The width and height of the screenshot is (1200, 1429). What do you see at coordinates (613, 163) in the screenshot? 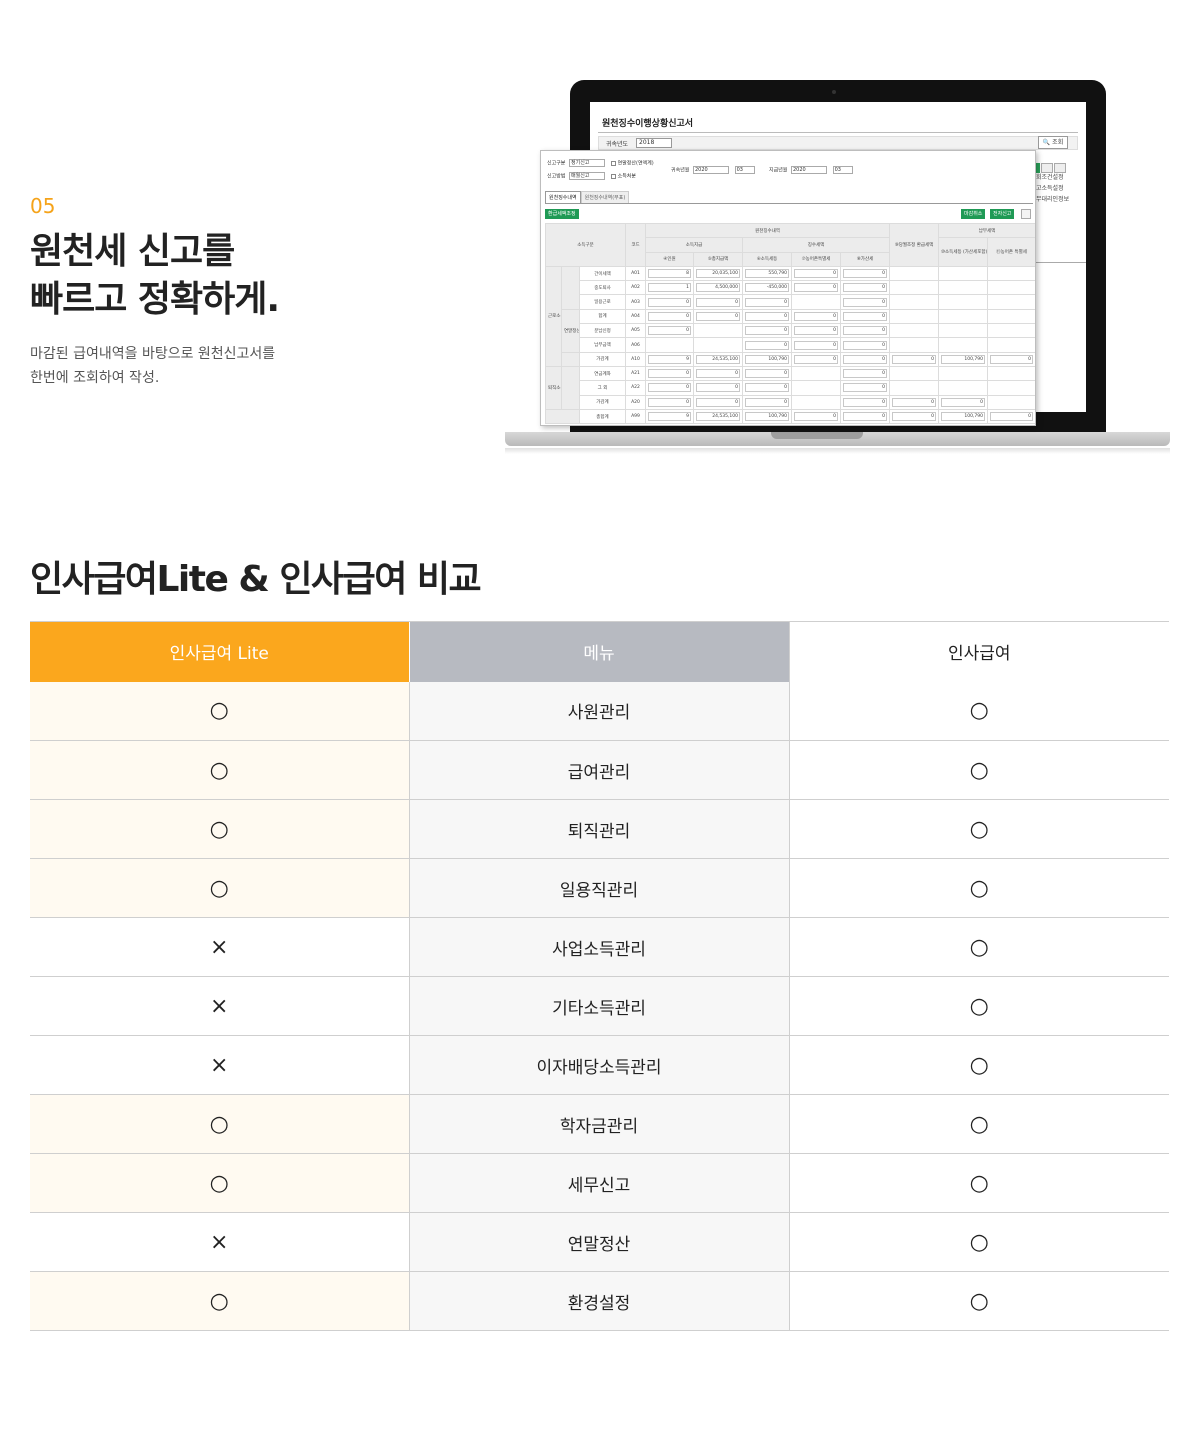
I see `yearend-checkbox` at bounding box center [613, 163].